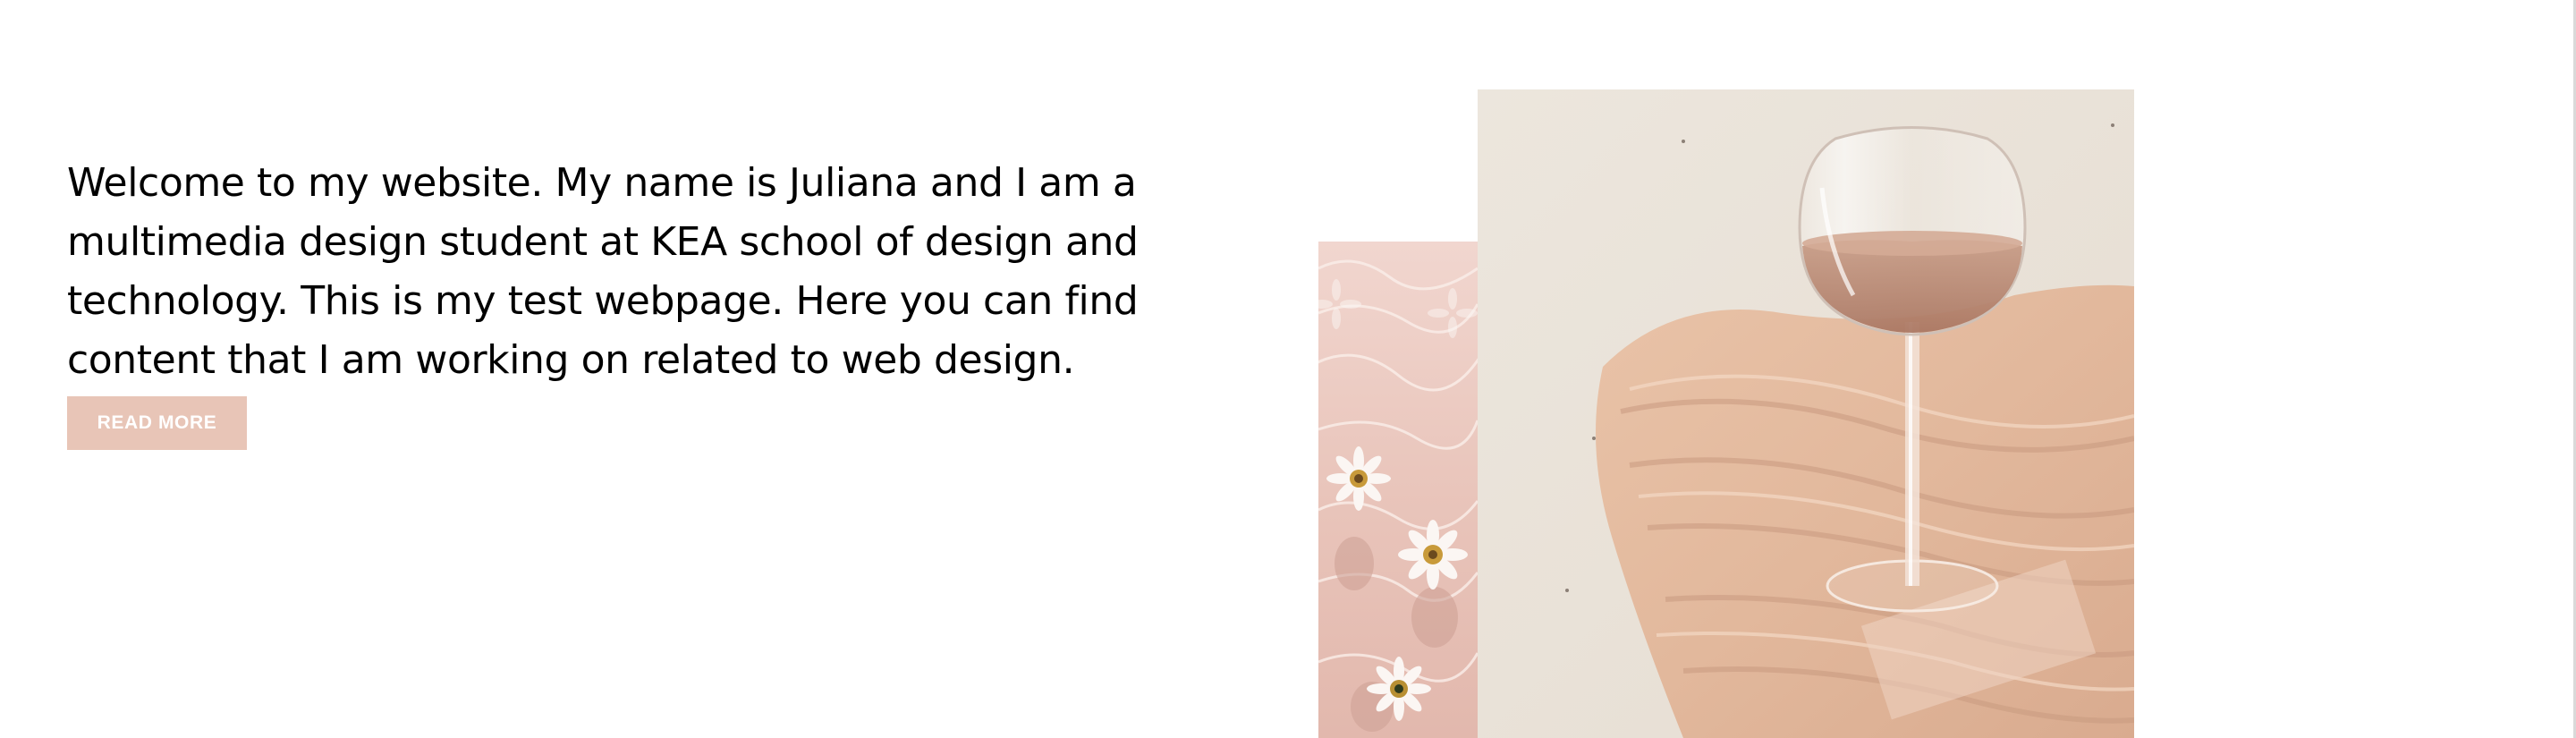 The image size is (2576, 738). I want to click on read-more-button: READ MORE, so click(157, 423).